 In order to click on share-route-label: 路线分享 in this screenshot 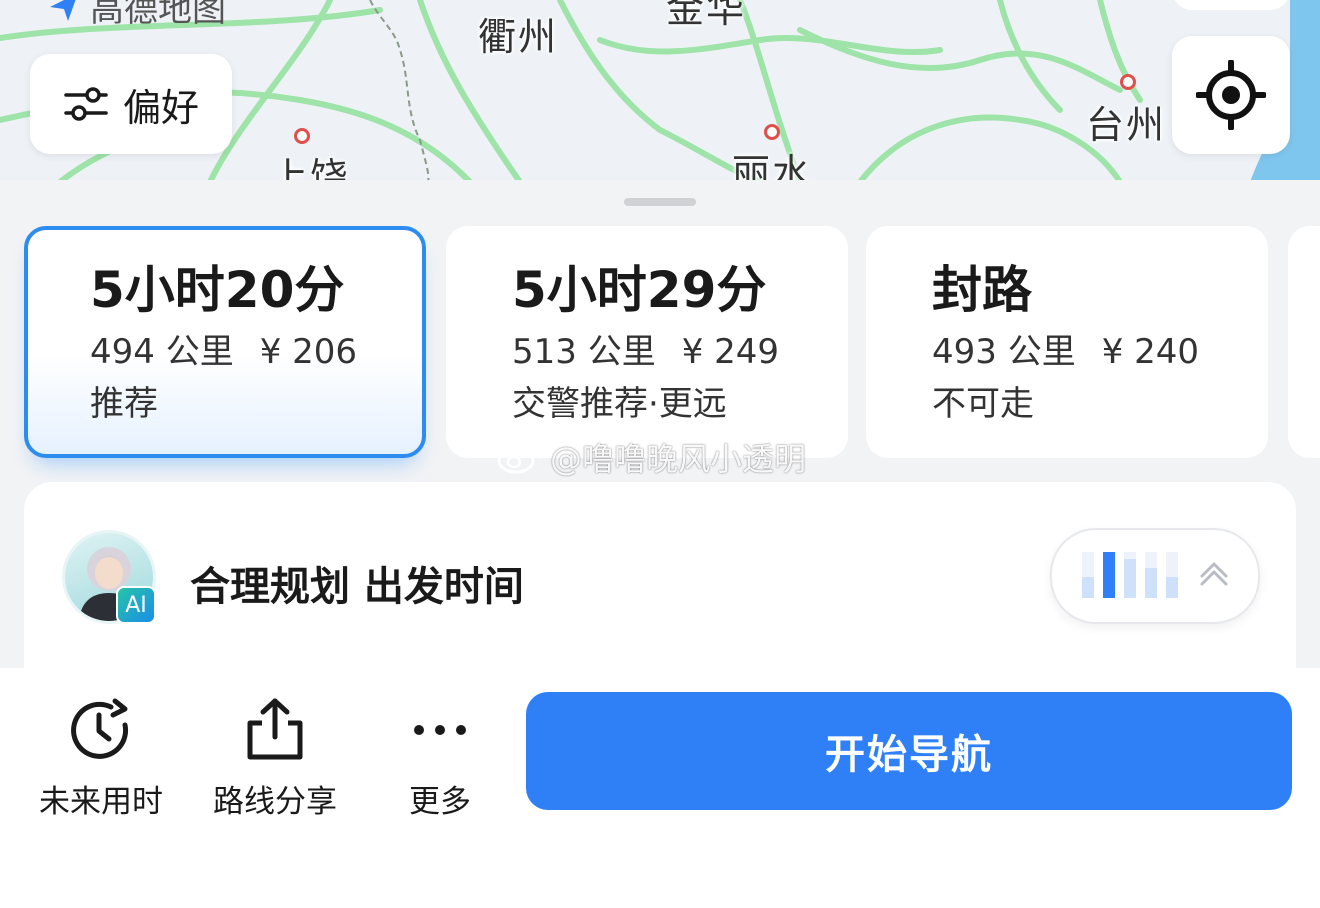, I will do `click(275, 802)`.